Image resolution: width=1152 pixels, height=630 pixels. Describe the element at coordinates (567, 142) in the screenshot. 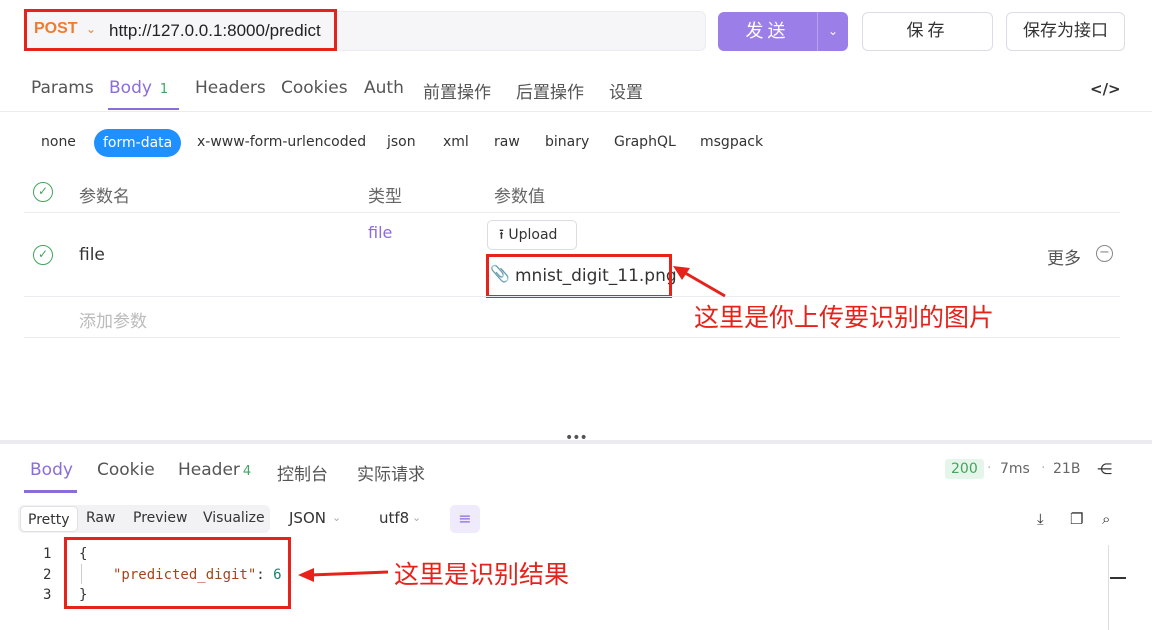

I see `body-type-binary: binary` at that location.